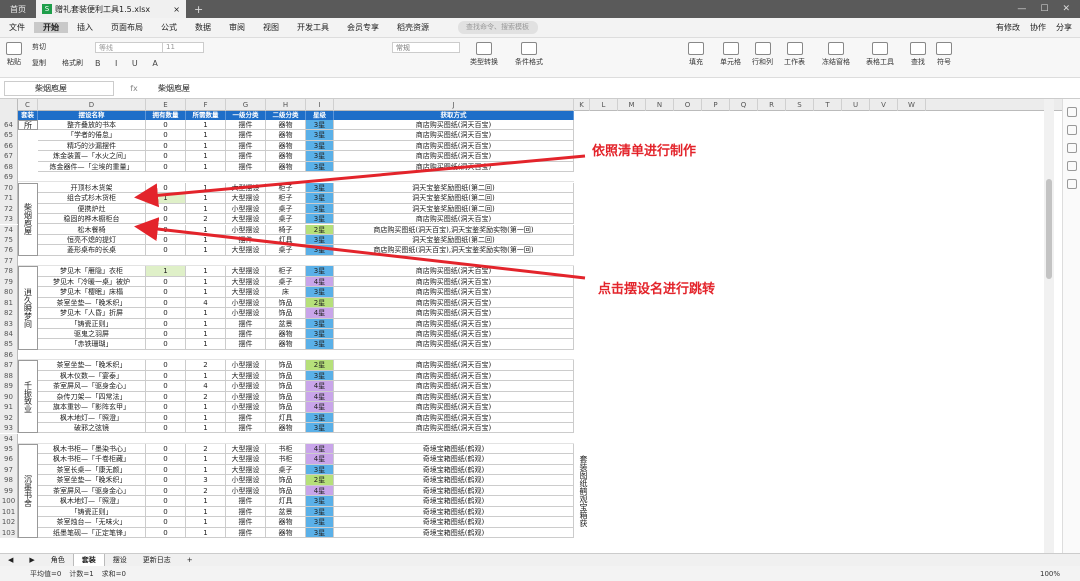 The image size is (1080, 581). I want to click on sheet-nav-icon: ▶, so click(31, 560).